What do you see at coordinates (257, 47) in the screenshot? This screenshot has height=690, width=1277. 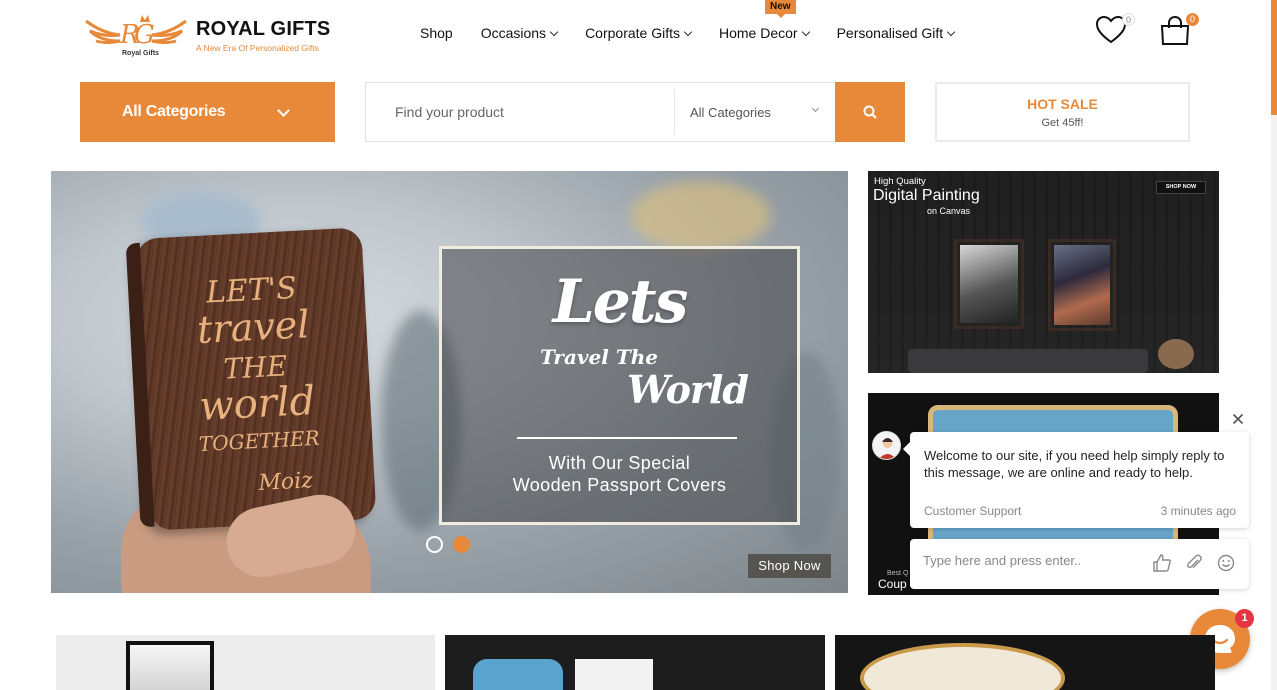 I see `brand-tagline: A New Era Of Personalized Gifts` at bounding box center [257, 47].